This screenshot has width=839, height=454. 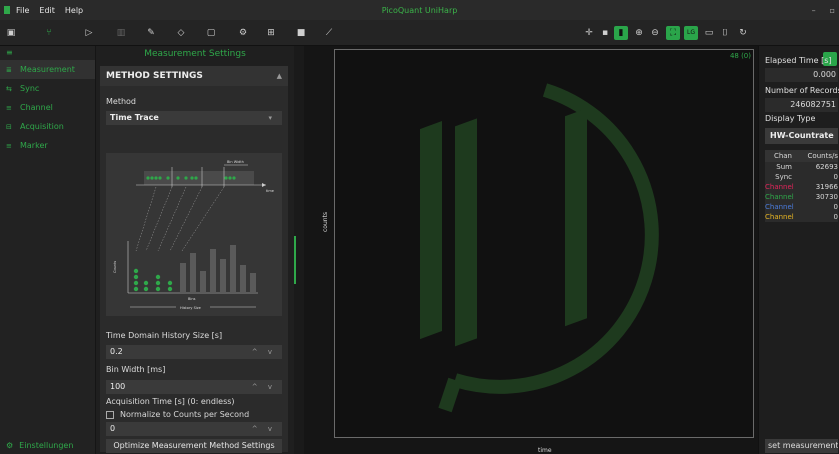 What do you see at coordinates (36, 107) in the screenshot?
I see `sidebar-item-label: Channel` at bounding box center [36, 107].